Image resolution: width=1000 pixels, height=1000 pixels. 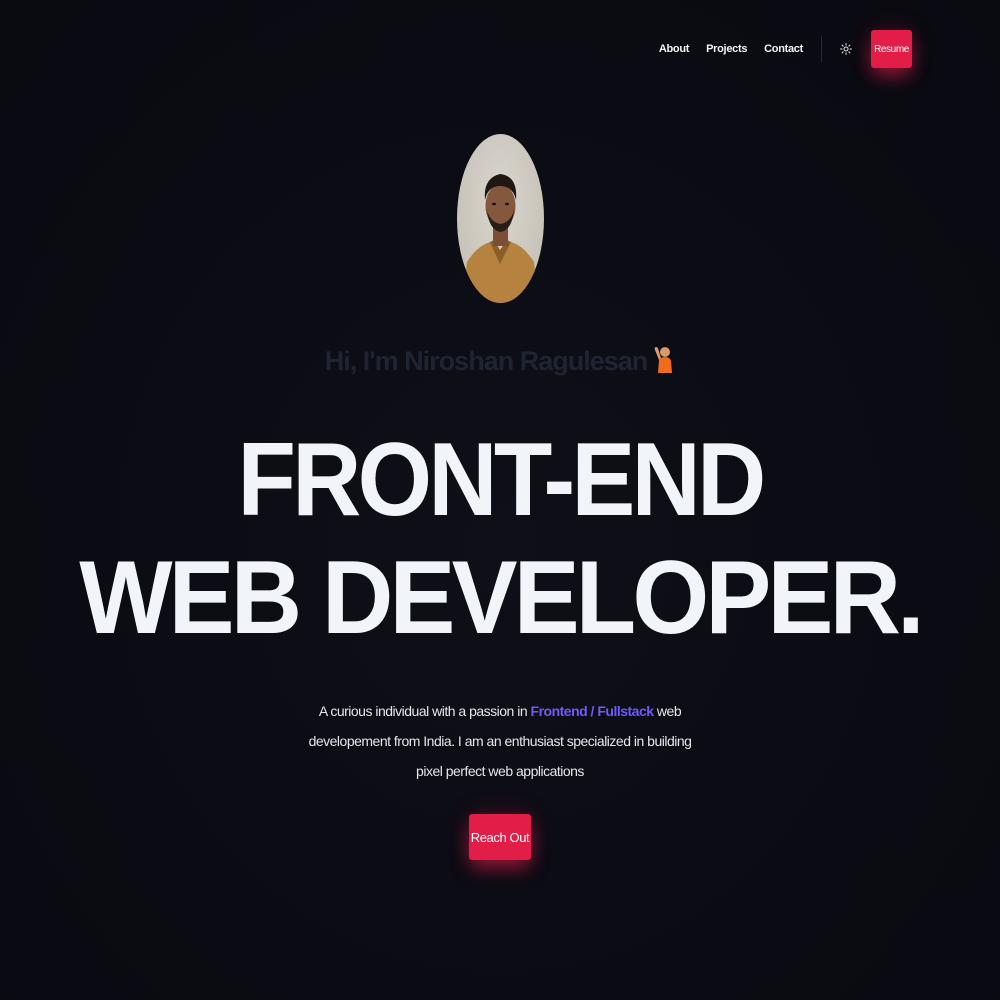 What do you see at coordinates (486, 361) in the screenshot?
I see `greeting-text: Hi, I'm Niroshan Ragulesan` at bounding box center [486, 361].